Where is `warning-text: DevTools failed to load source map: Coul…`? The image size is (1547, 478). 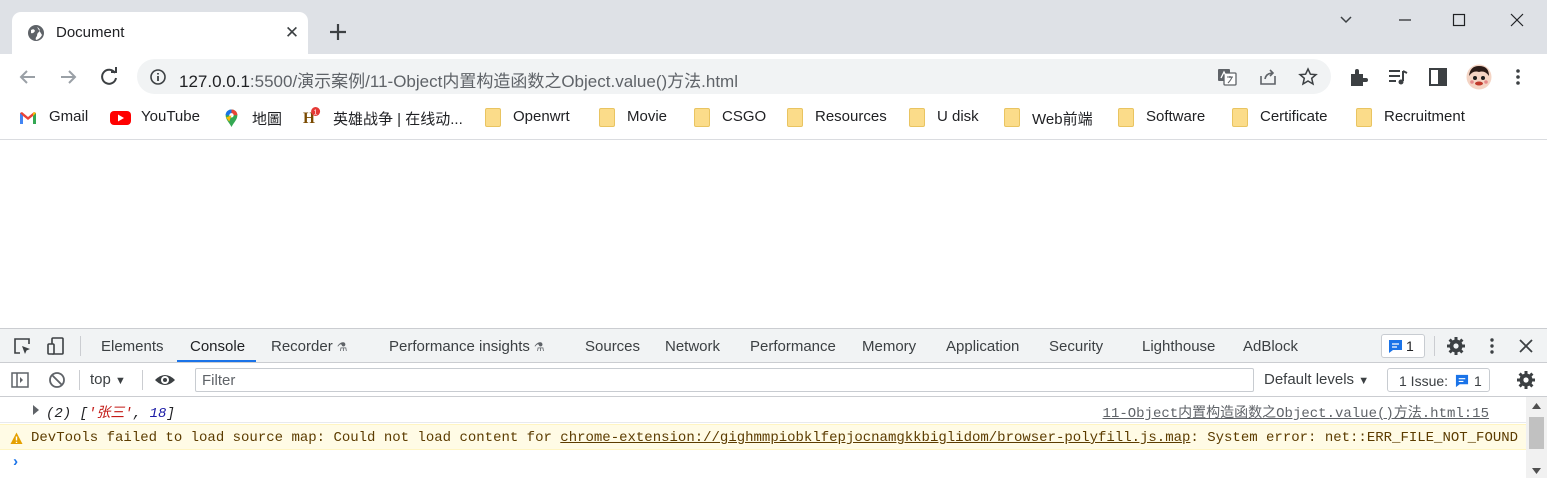
warning-text: DevTools failed to load source map: Coul… is located at coordinates (775, 438).